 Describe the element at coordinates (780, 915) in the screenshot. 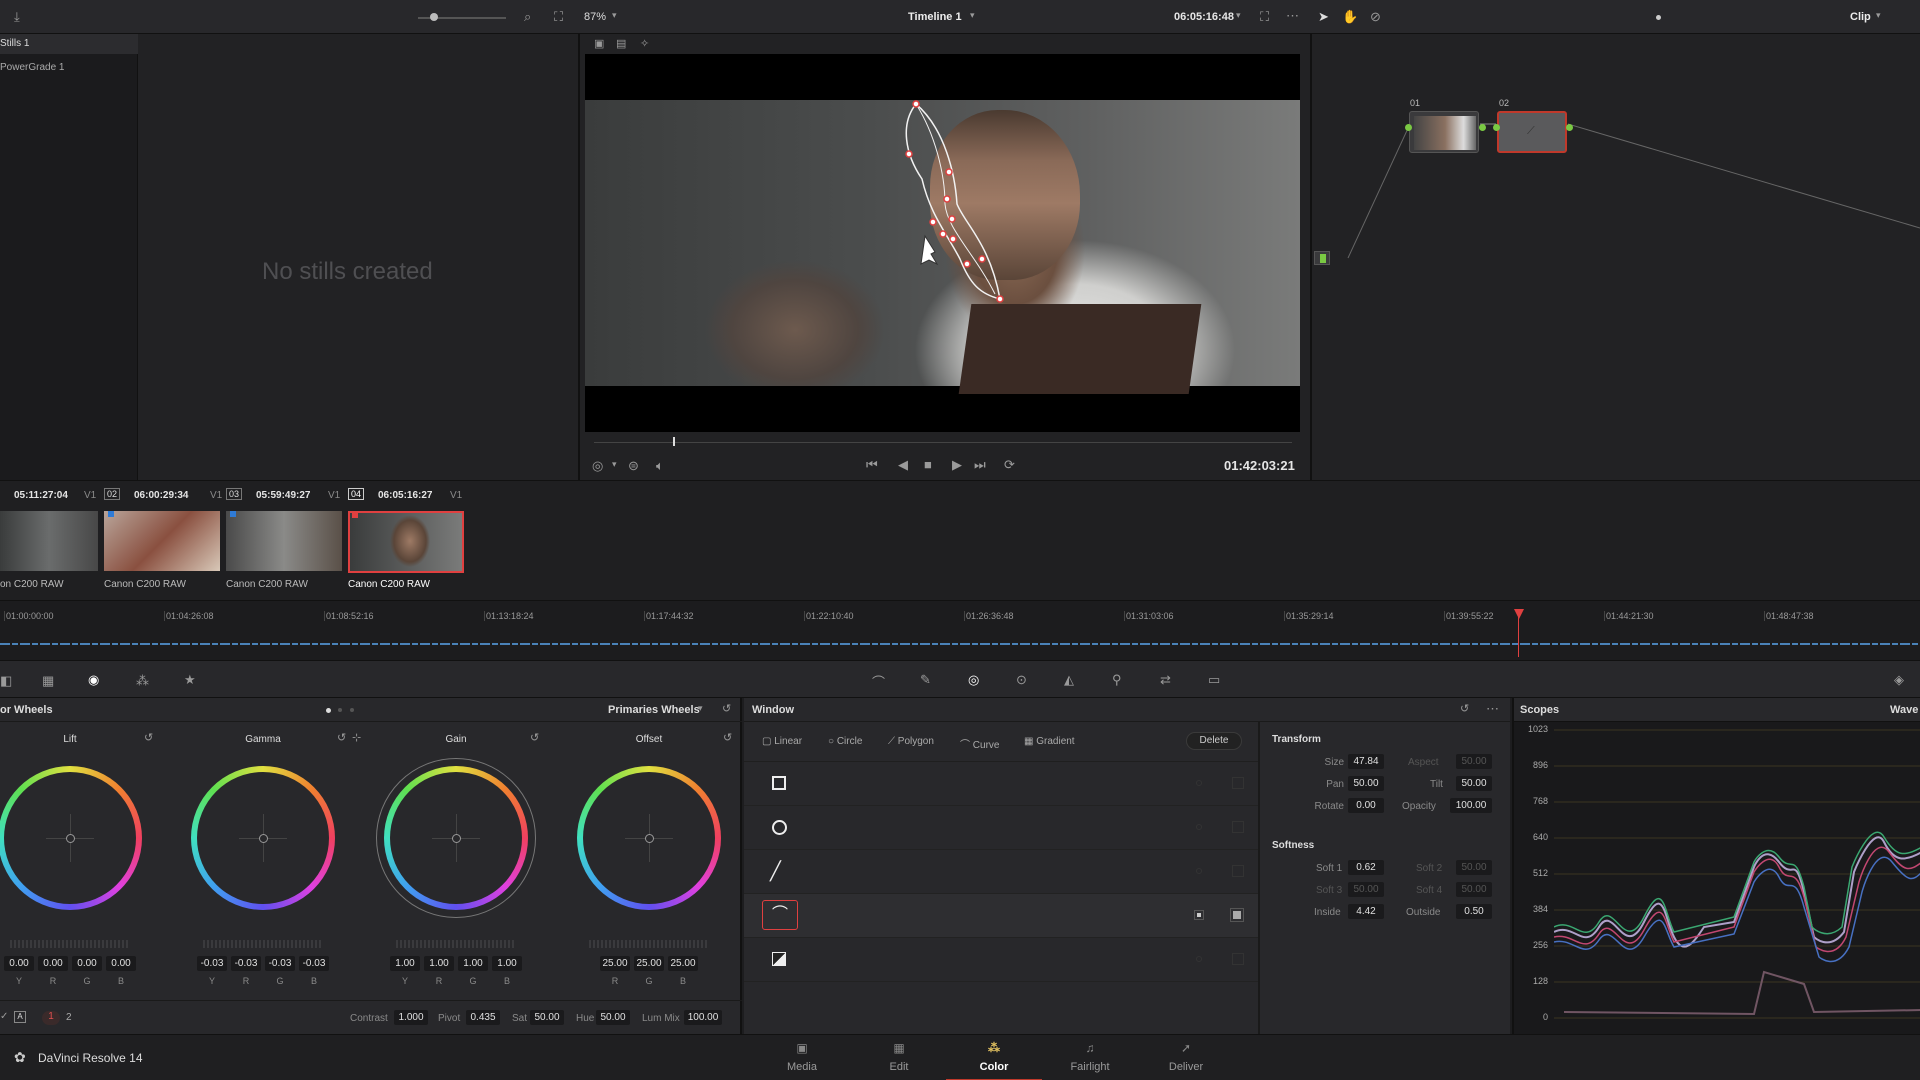

I see `curve-window-icon: ⌒` at that location.